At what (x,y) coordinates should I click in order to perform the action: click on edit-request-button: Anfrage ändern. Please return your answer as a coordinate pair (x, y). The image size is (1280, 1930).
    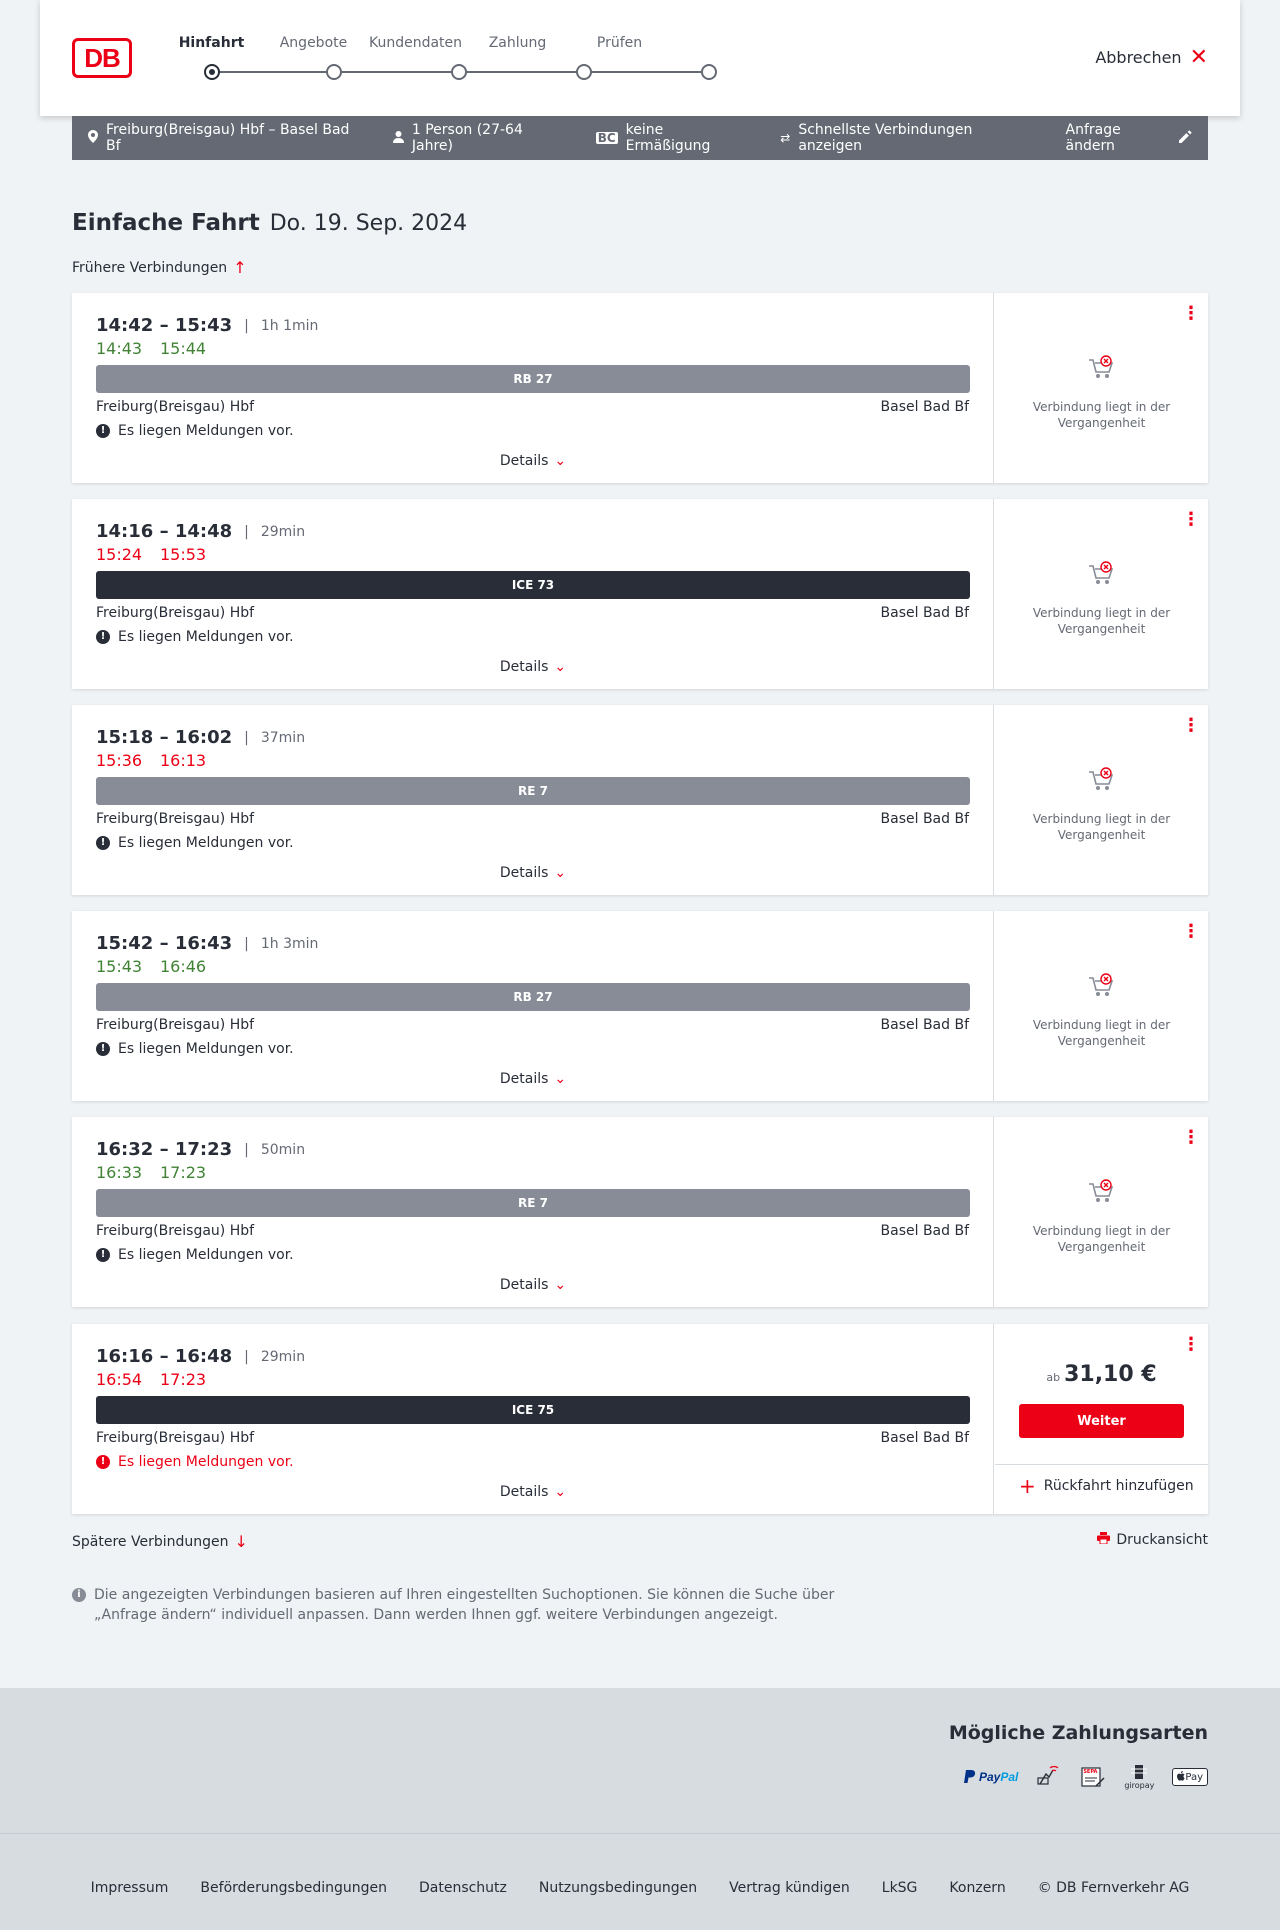
    Looking at the image, I should click on (1129, 138).